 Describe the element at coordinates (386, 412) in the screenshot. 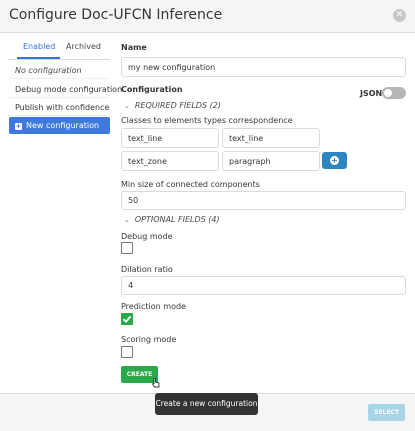

I see `select-button: SELECT` at that location.